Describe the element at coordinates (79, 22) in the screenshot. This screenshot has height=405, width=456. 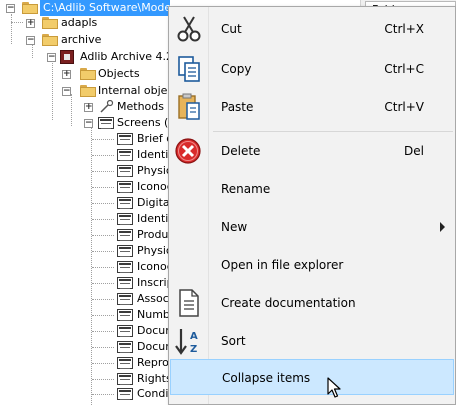
I see `tree-item-label: adapls` at that location.